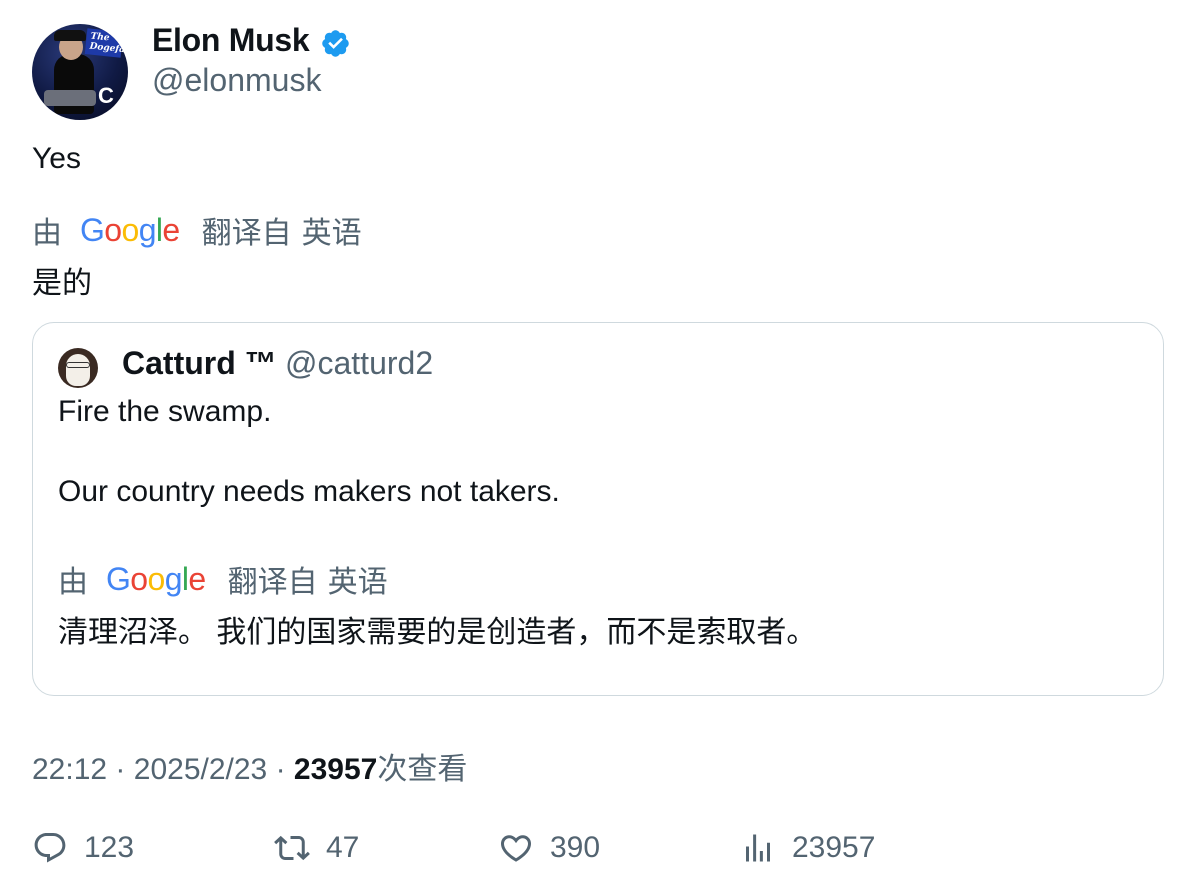  I want to click on reply-count: 123, so click(109, 847).